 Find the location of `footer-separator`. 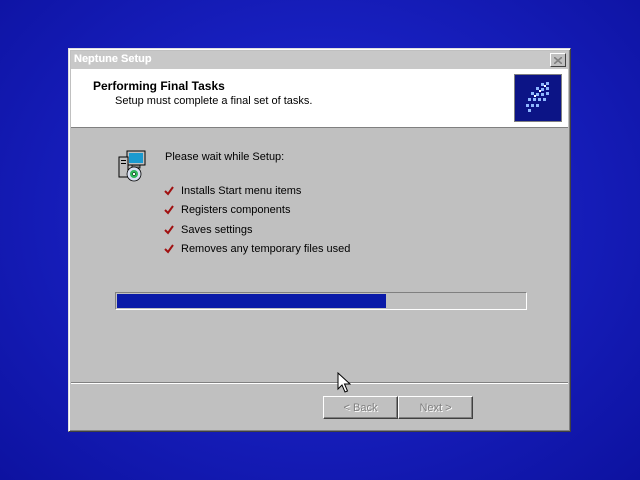

footer-separator is located at coordinates (319, 383).